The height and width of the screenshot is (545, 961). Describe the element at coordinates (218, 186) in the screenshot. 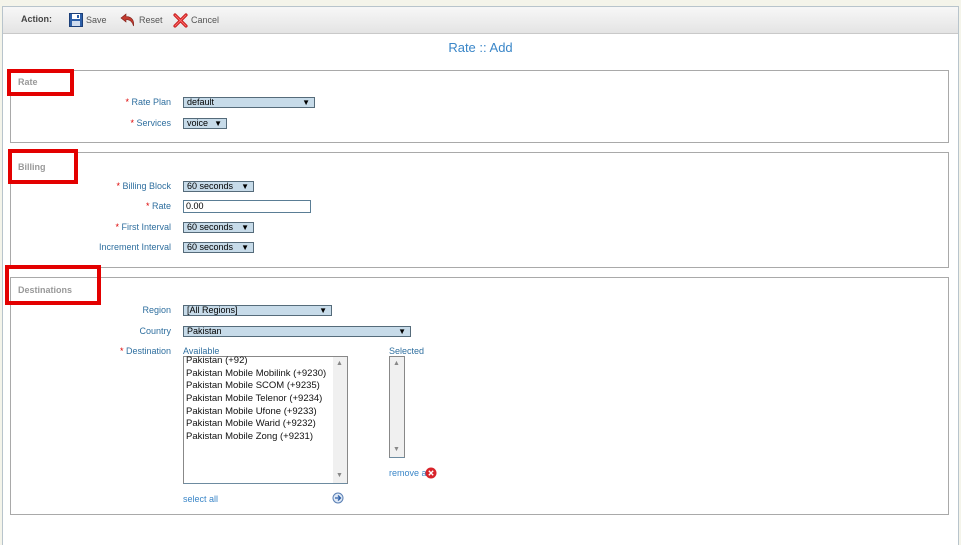

I see `billing-block-select: 60 seconds ▼` at that location.